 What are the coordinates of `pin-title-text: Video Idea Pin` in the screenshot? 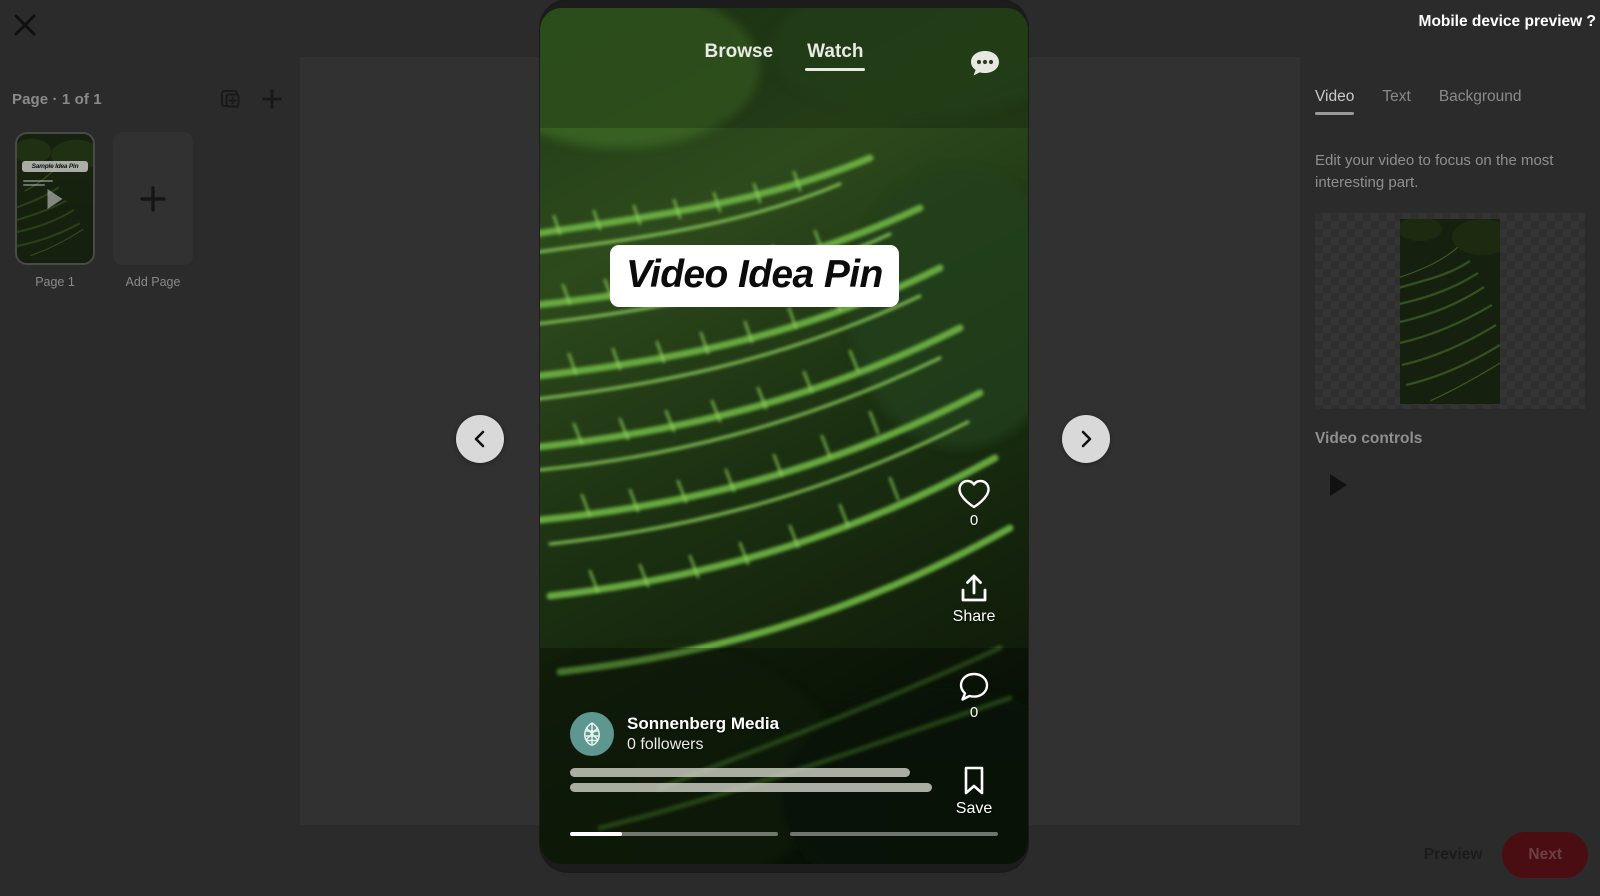 It's located at (754, 274).